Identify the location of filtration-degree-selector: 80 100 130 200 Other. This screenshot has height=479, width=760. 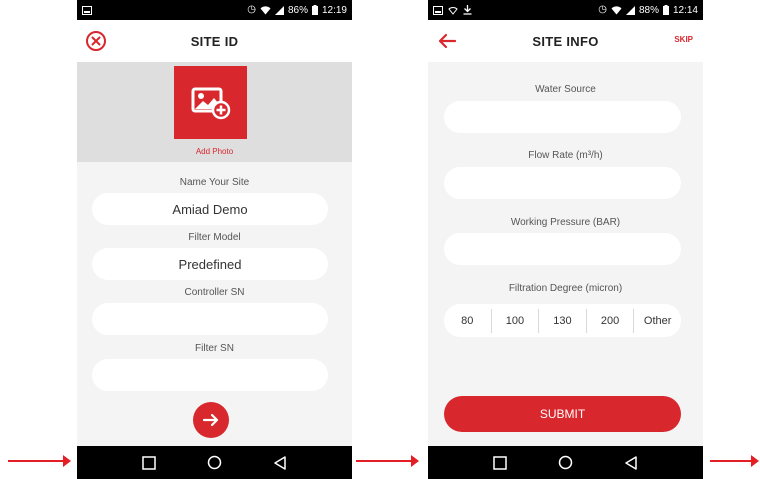
(562, 320).